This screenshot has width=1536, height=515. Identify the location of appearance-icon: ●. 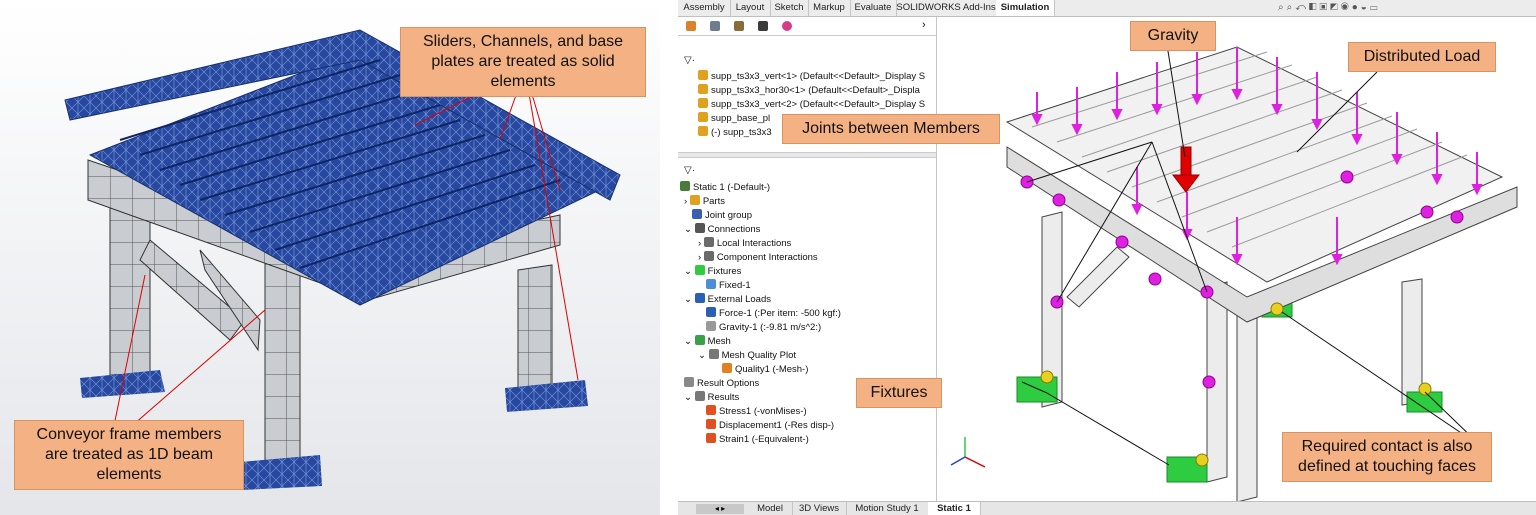
(1356, 7).